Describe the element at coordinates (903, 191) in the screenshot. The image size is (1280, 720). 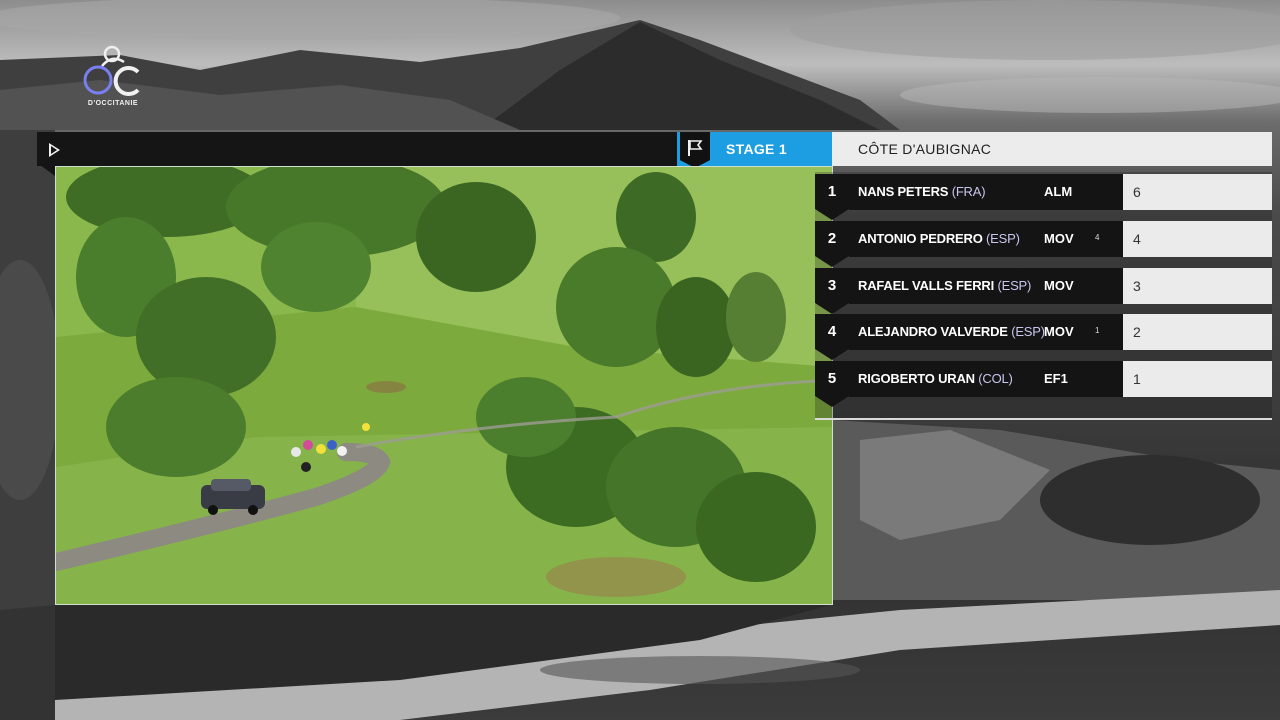
I see `rider-name-text: NANS PETERS` at that location.